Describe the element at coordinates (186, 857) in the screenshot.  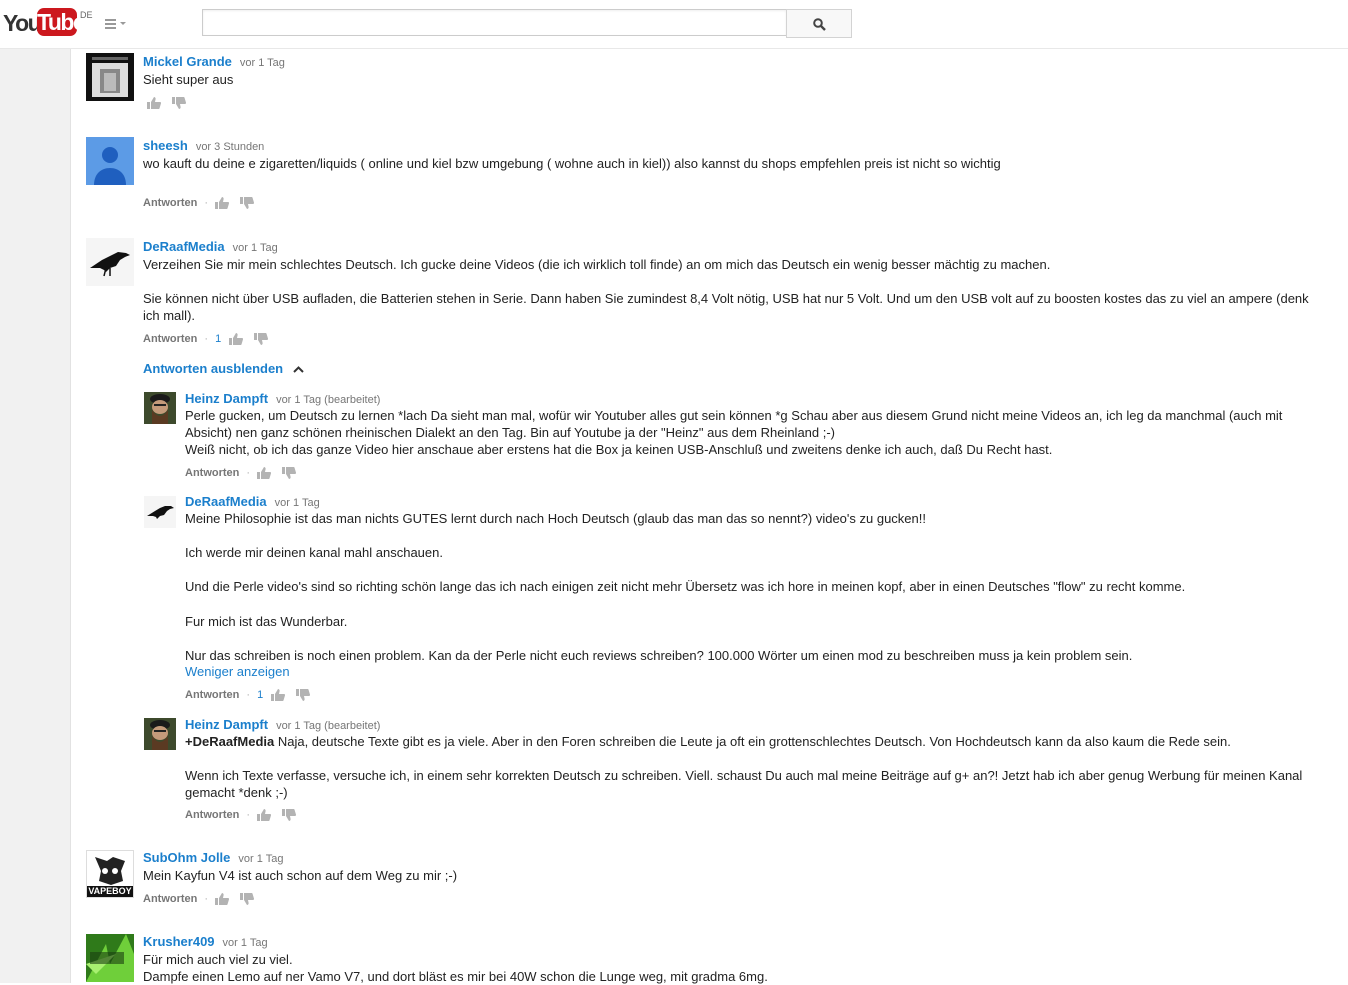
I see `author-name: SubOhm Jolle` at that location.